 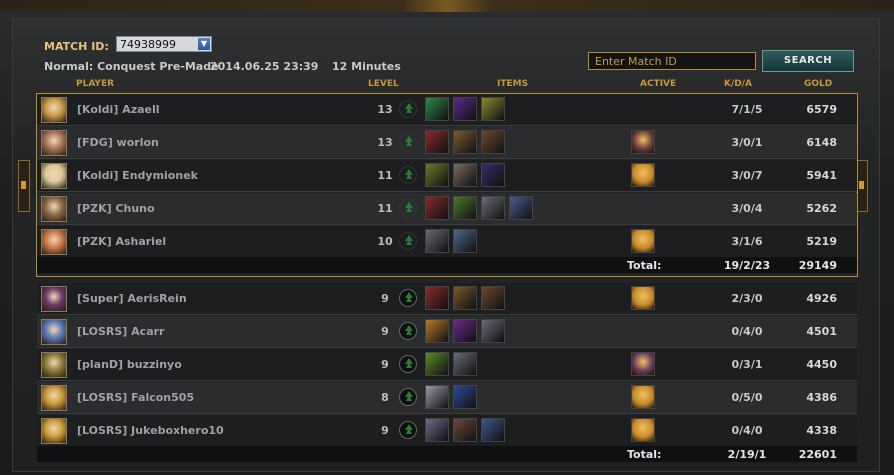 I want to click on team-total-row: Total: 19/2/23 29149, so click(x=447, y=265).